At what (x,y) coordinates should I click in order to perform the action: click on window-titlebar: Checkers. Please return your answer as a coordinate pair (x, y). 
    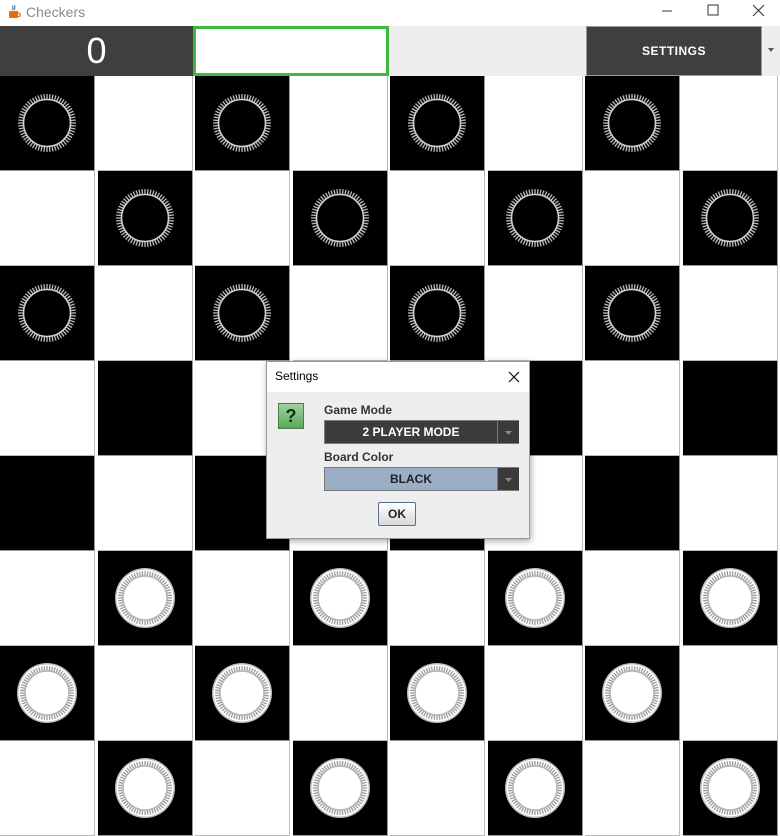
    Looking at the image, I should click on (390, 13).